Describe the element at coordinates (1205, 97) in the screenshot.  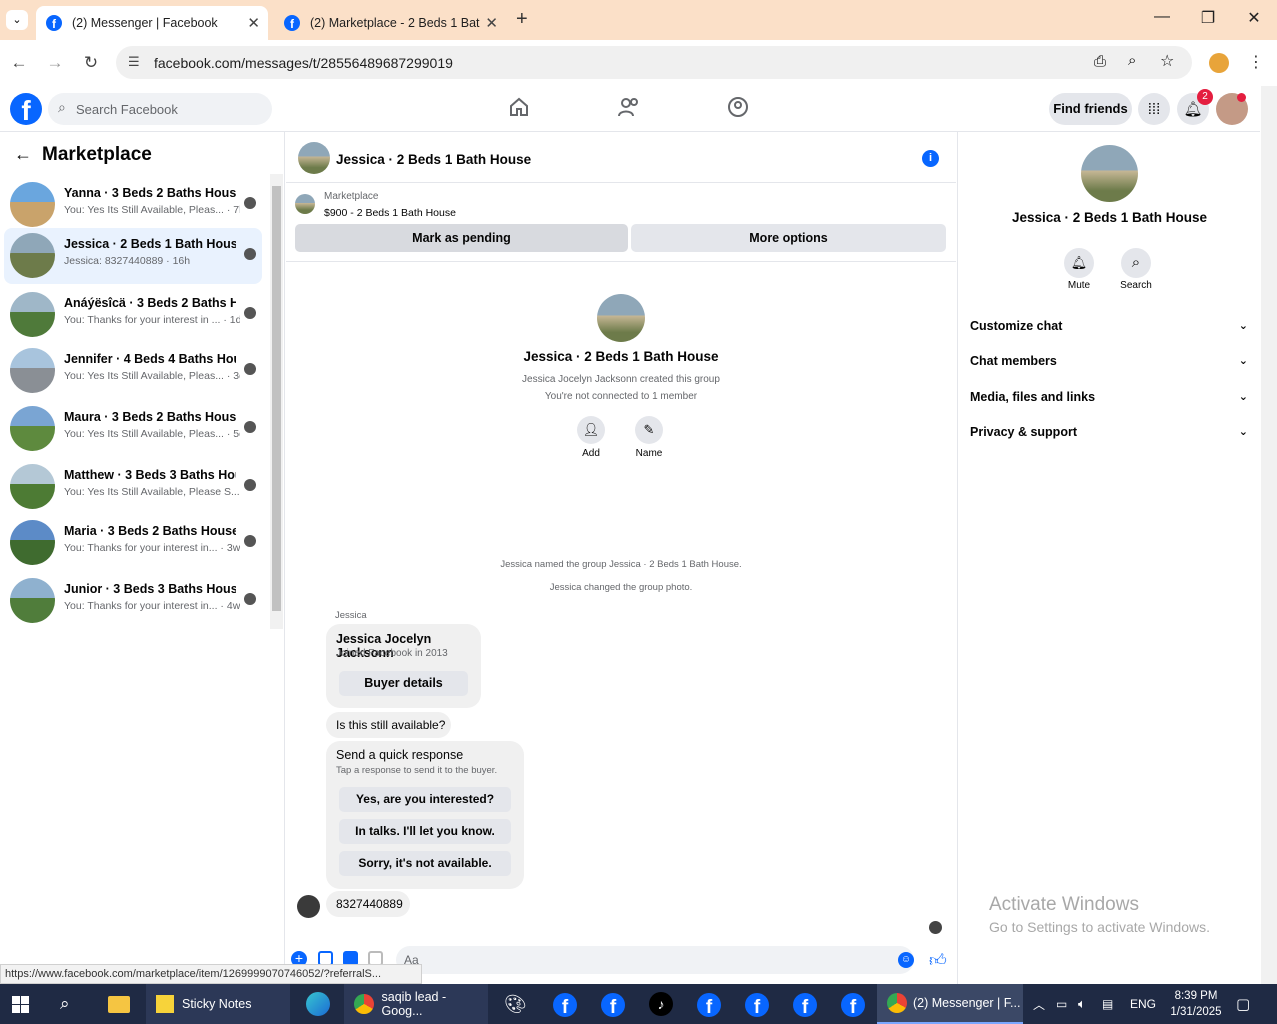
I see `notification-badge: 2` at that location.